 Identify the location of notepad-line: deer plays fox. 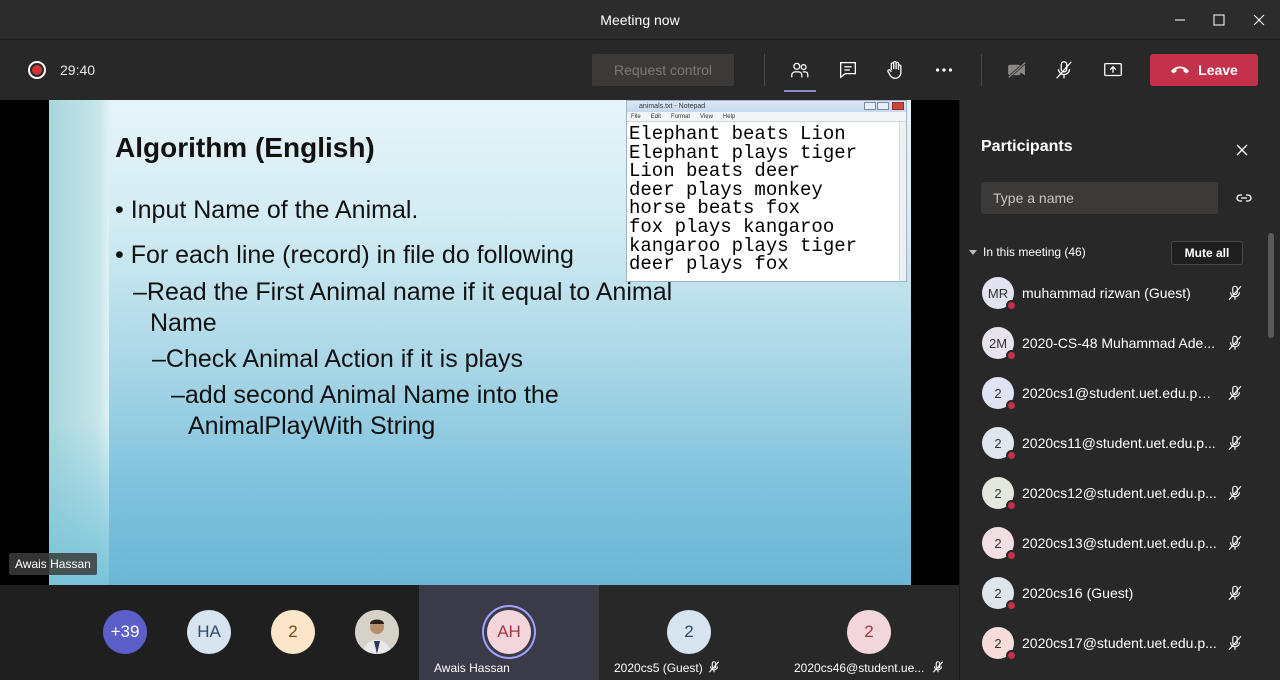
(709, 264).